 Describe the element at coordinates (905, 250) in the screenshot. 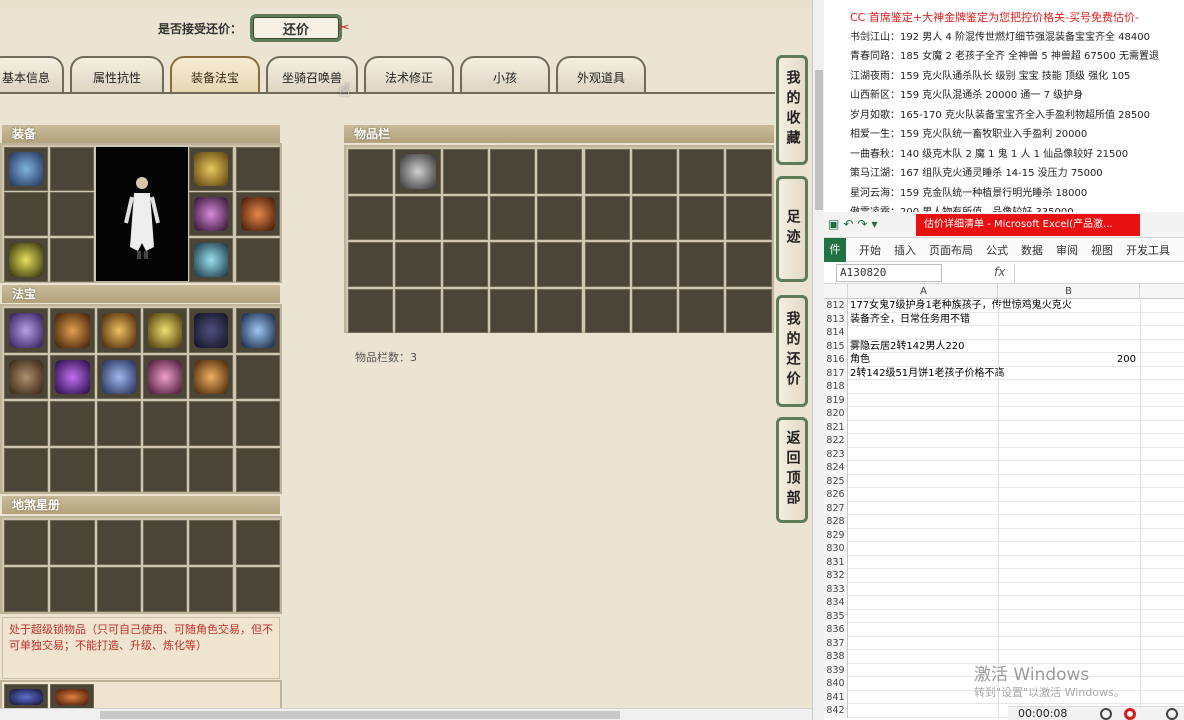

I see `ribbon-tab: 插入` at that location.